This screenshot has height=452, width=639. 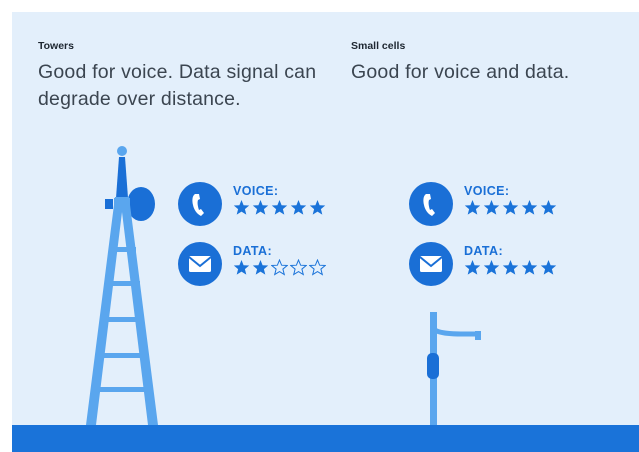 I want to click on small-cells-voice-rating: VOICE:, so click(x=494, y=204).